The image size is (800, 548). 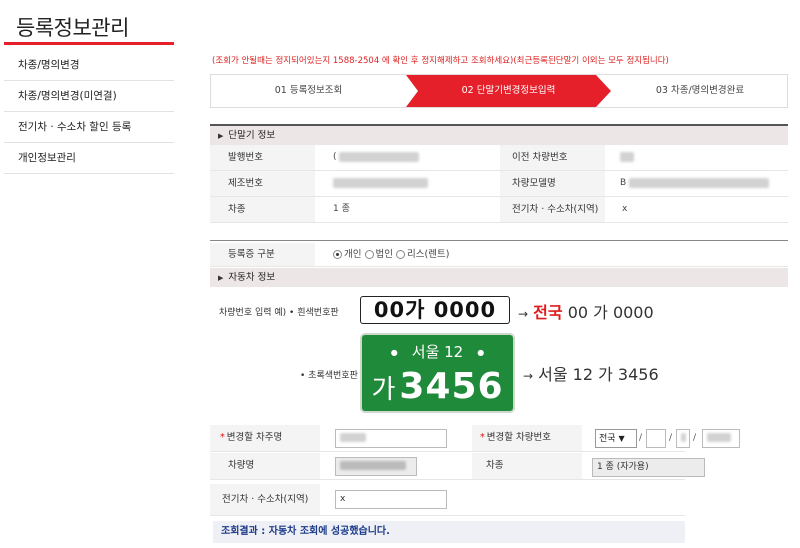 I want to click on terminal-section-heading: ▶ 단말기 정보, so click(x=499, y=135).